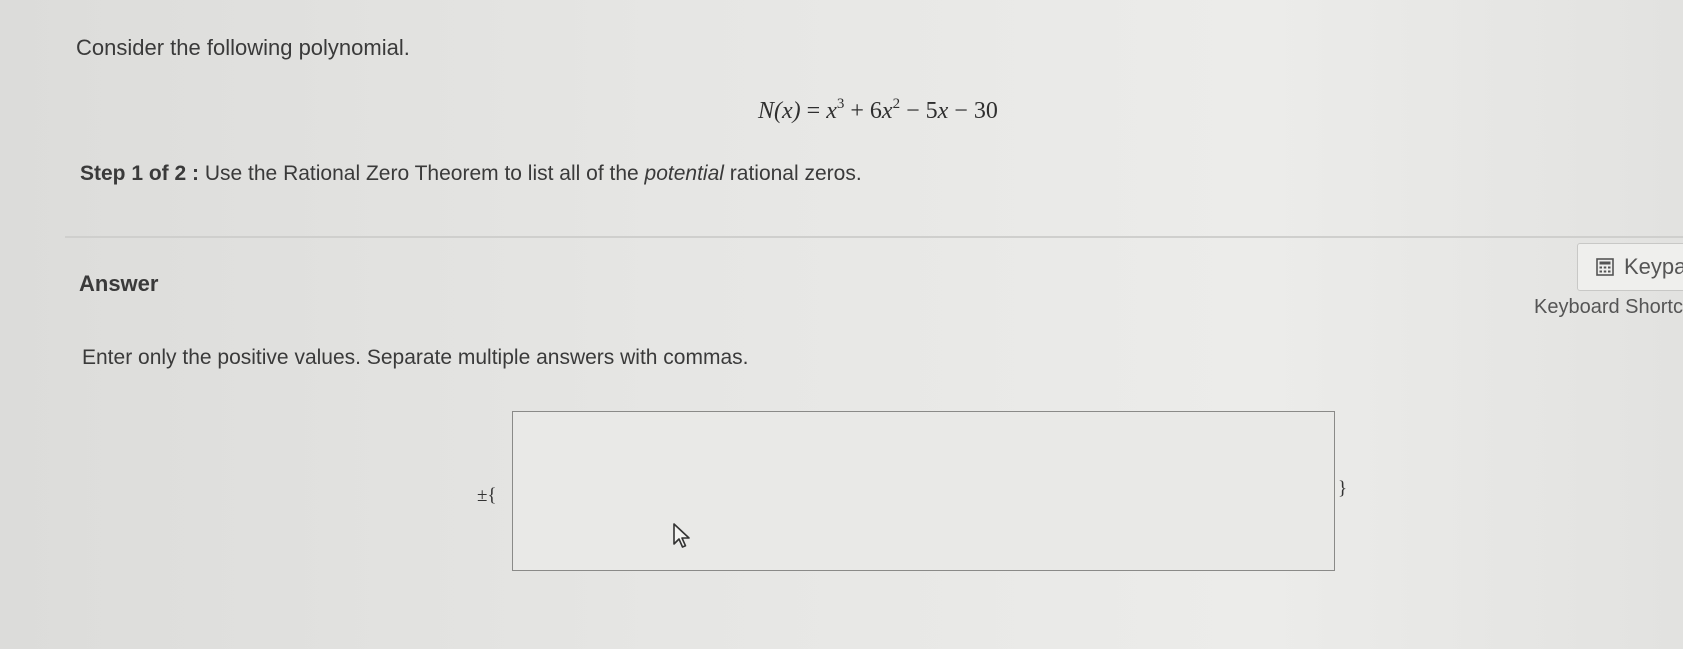 The width and height of the screenshot is (1683, 649). I want to click on eq-term2-coef: 6, so click(875, 111).